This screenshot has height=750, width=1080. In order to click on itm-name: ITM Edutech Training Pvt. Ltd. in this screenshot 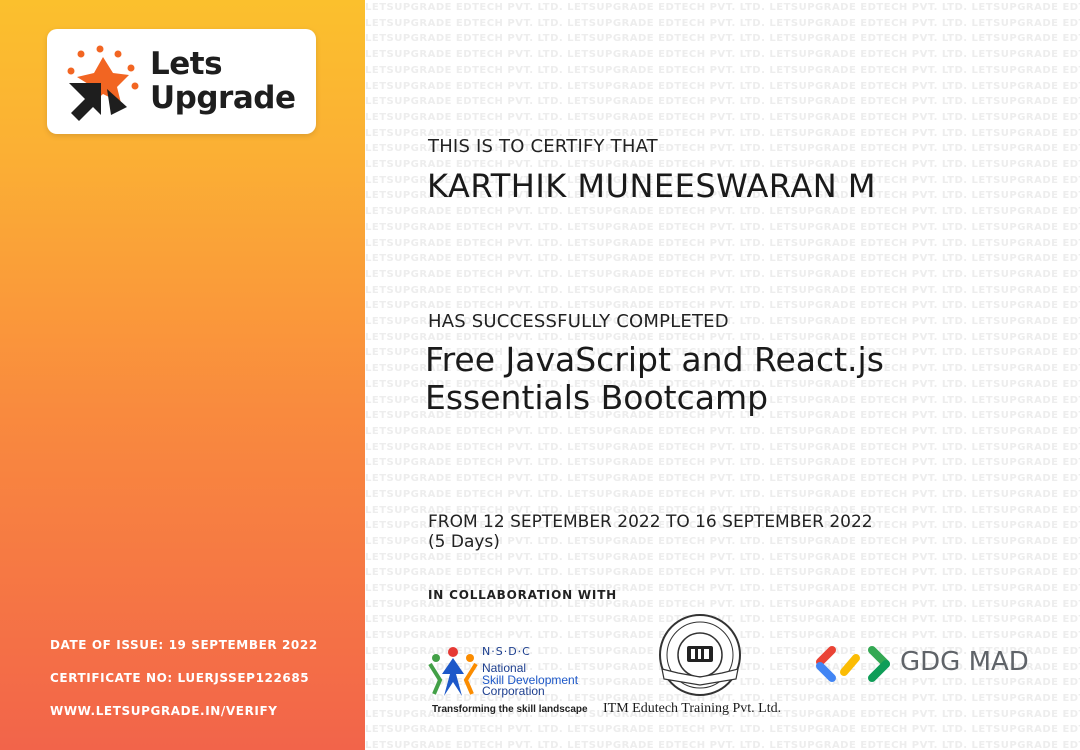, I will do `click(692, 708)`.